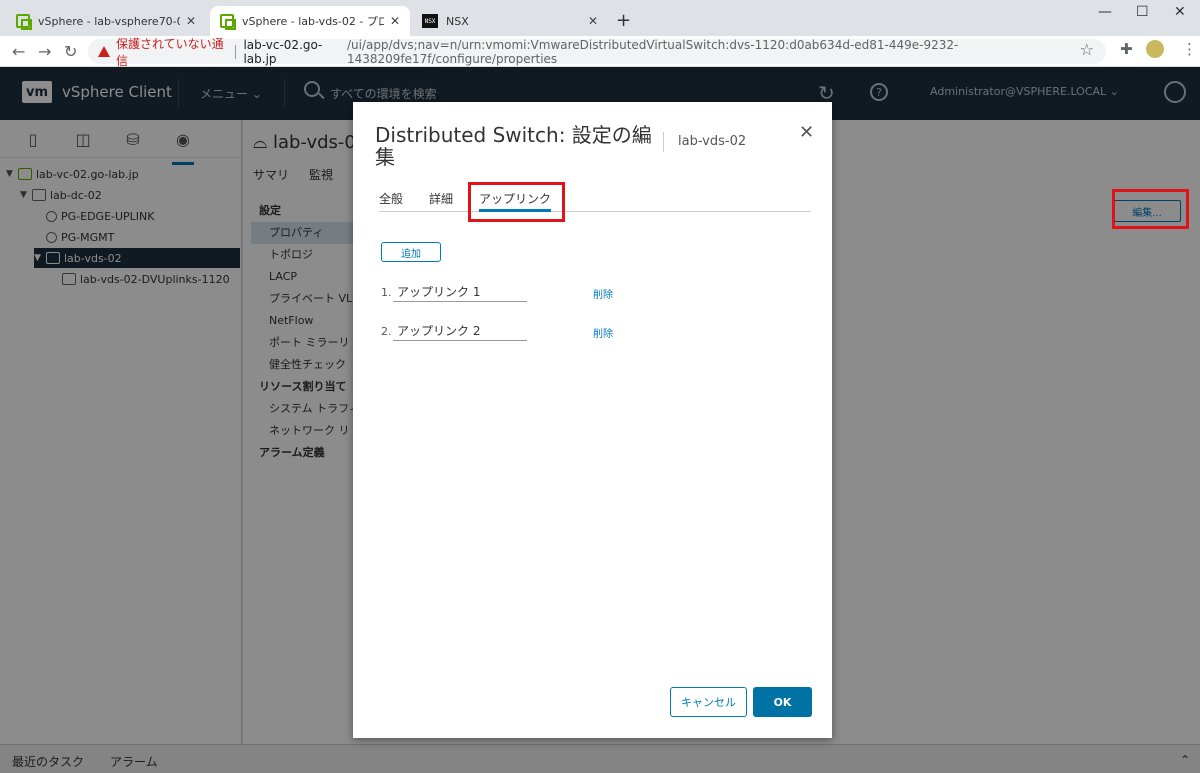 This screenshot has width=1200, height=773. Describe the element at coordinates (386, 331) in the screenshot. I see `uplink-index: 2.` at that location.